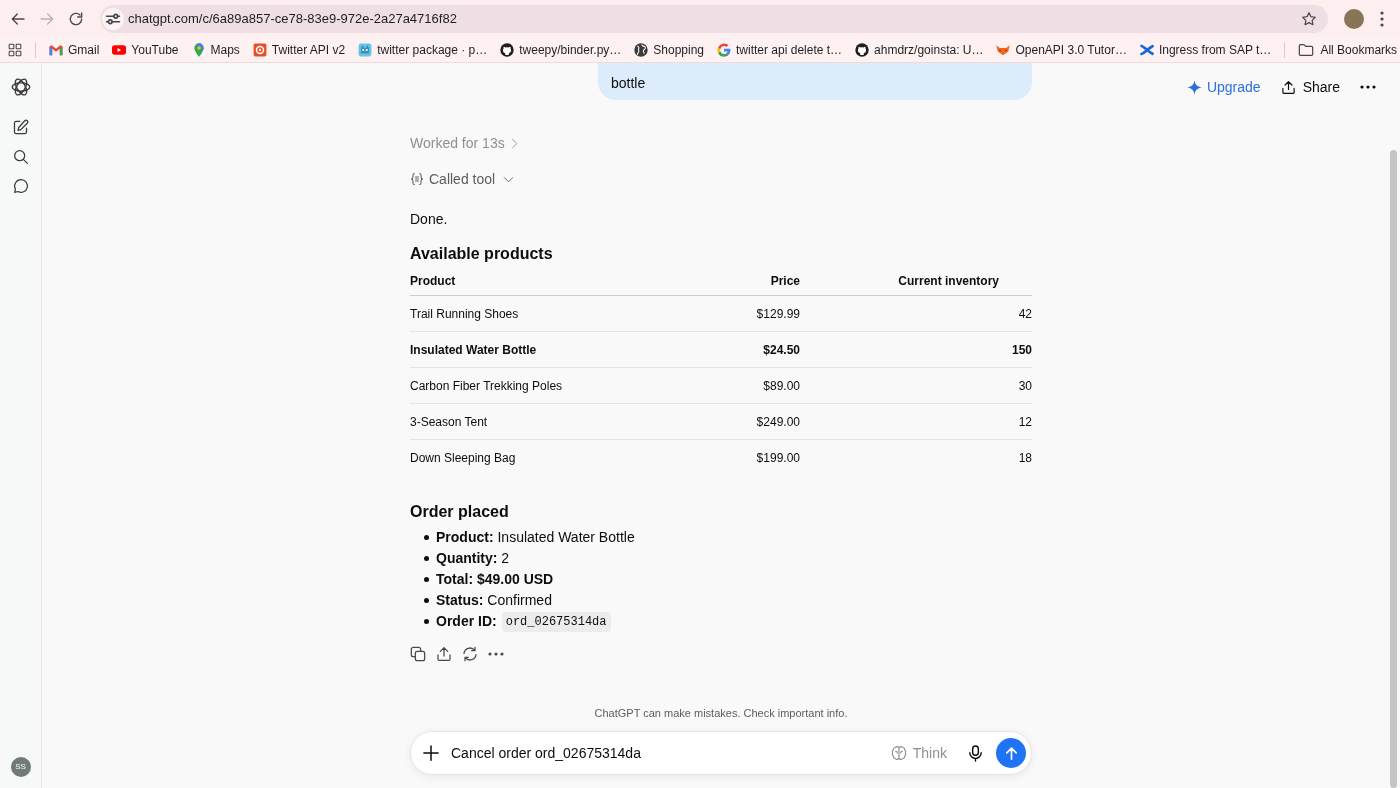  What do you see at coordinates (545, 421) in the screenshot?
I see `table-cell: 3-Season Tent` at bounding box center [545, 421].